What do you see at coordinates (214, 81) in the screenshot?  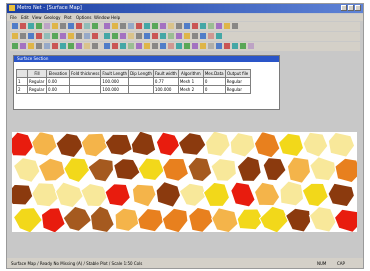 I see `table-cell: 0` at bounding box center [214, 81].